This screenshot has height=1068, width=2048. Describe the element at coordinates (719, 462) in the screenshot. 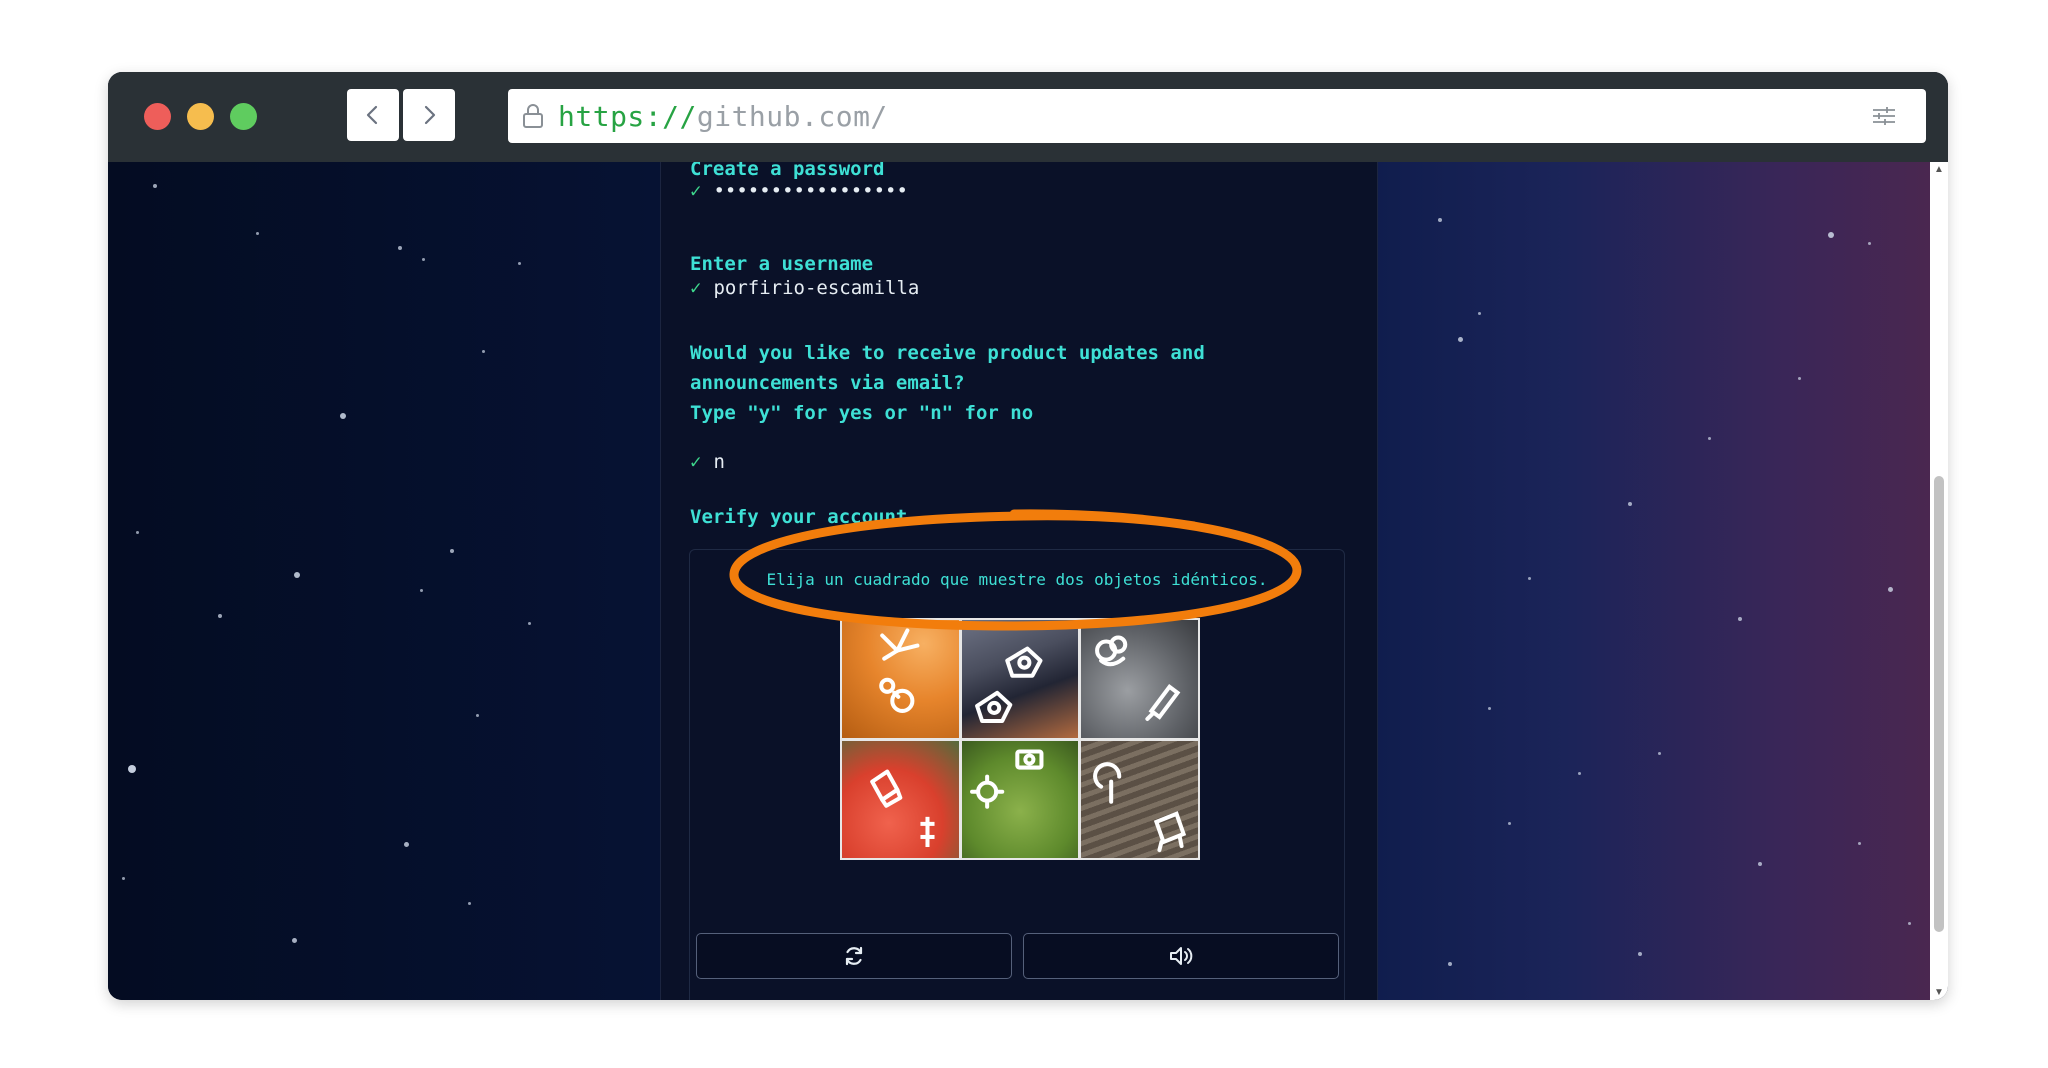

I see `updates-value: n` at that location.